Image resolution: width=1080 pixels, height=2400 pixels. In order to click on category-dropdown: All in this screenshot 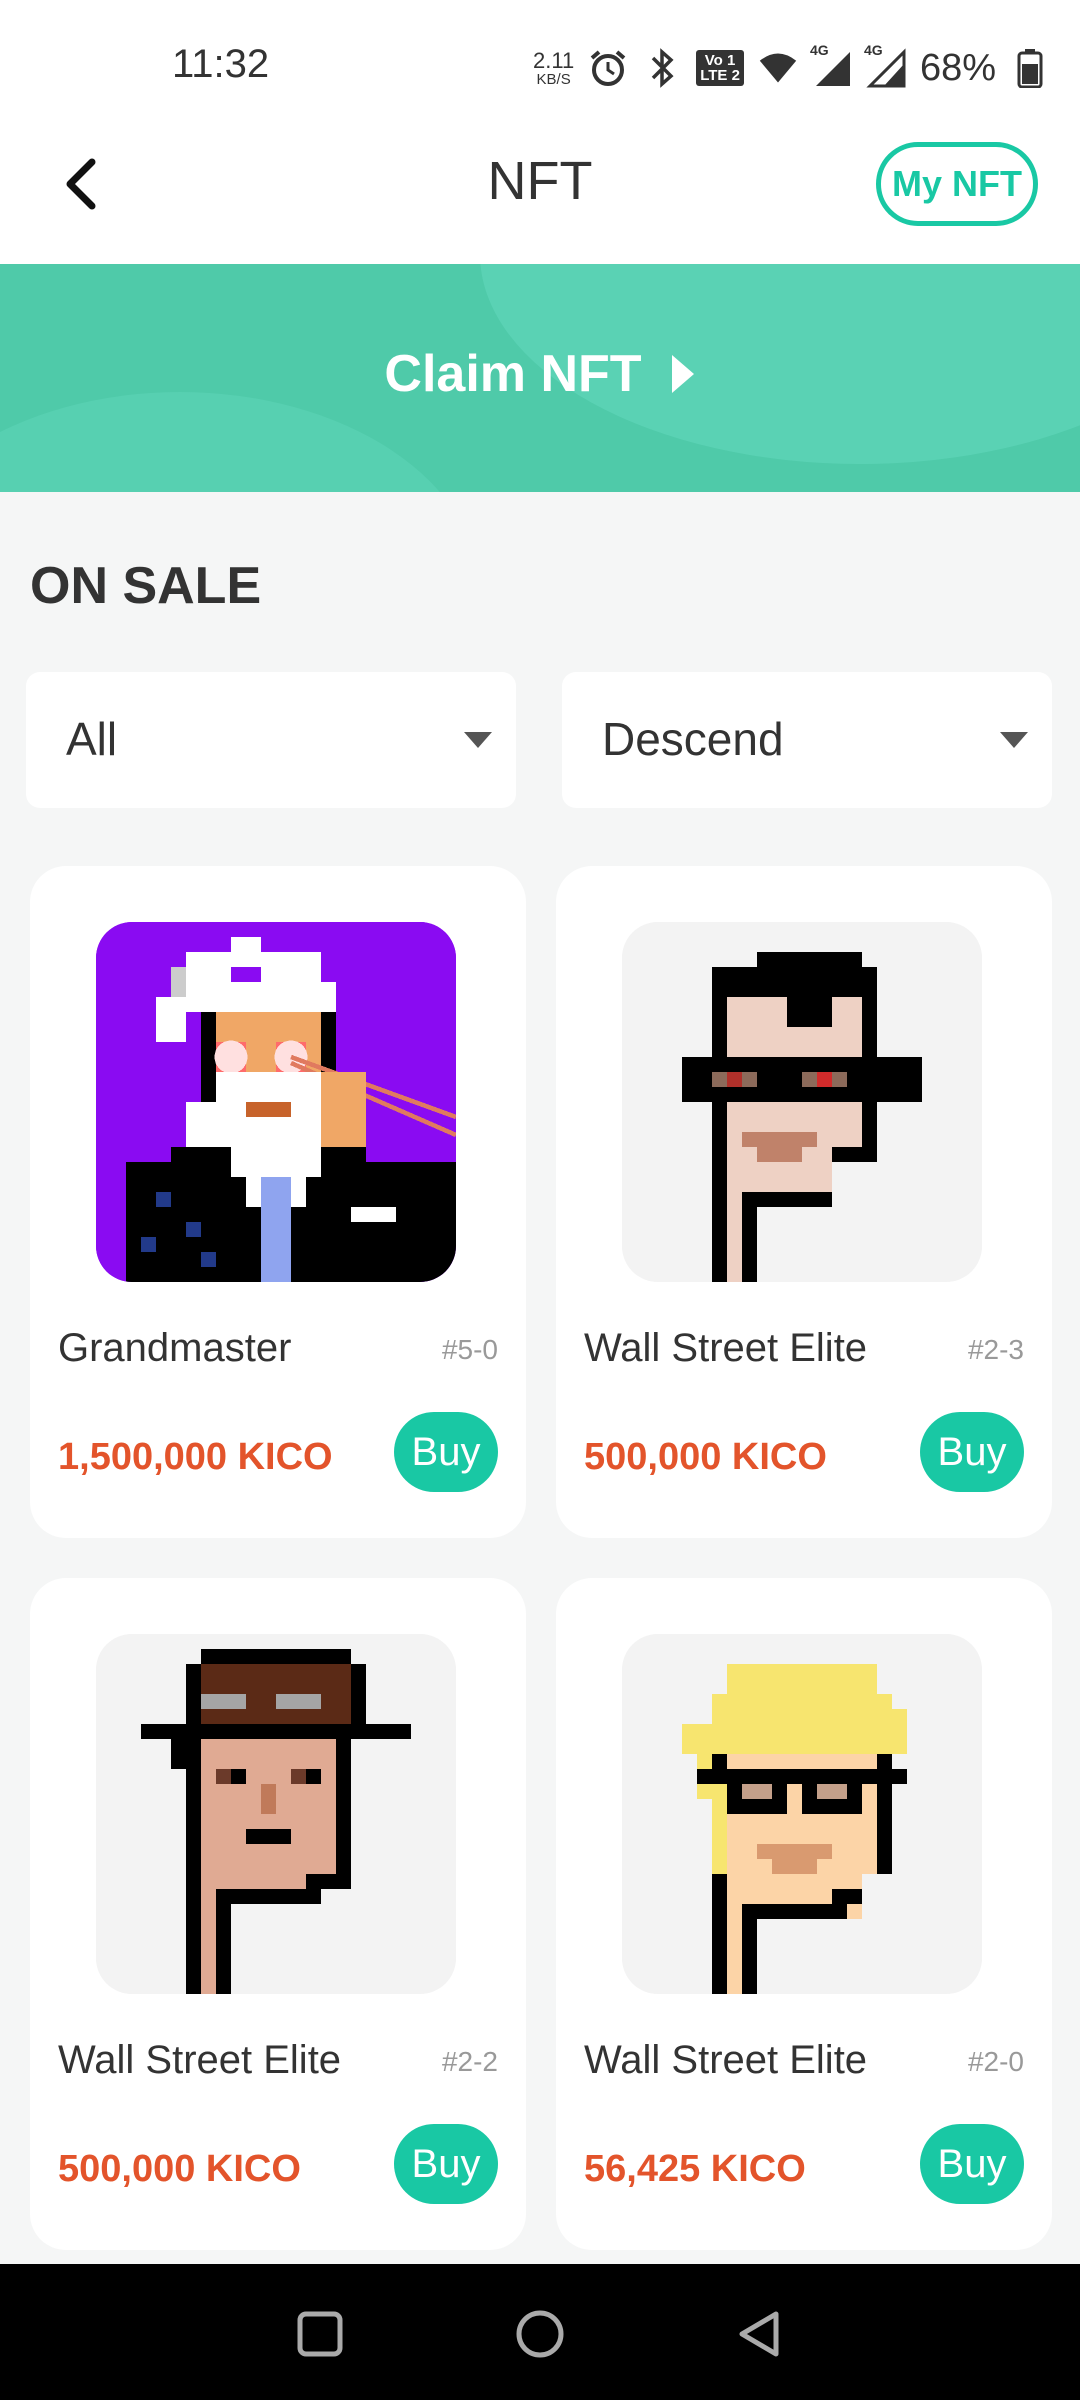, I will do `click(271, 740)`.